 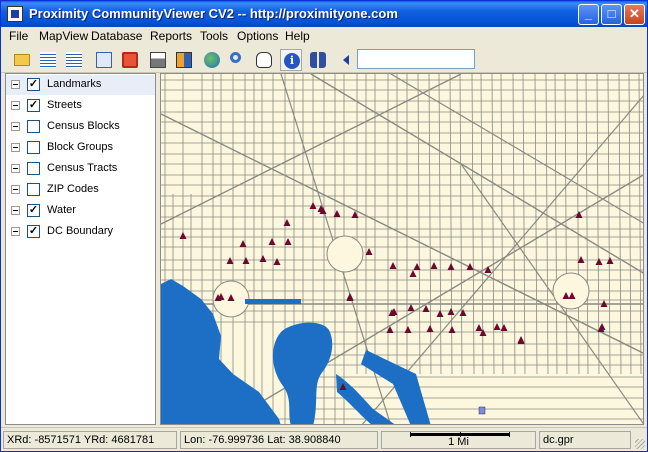 I want to click on menu-help: Help, so click(x=297, y=36).